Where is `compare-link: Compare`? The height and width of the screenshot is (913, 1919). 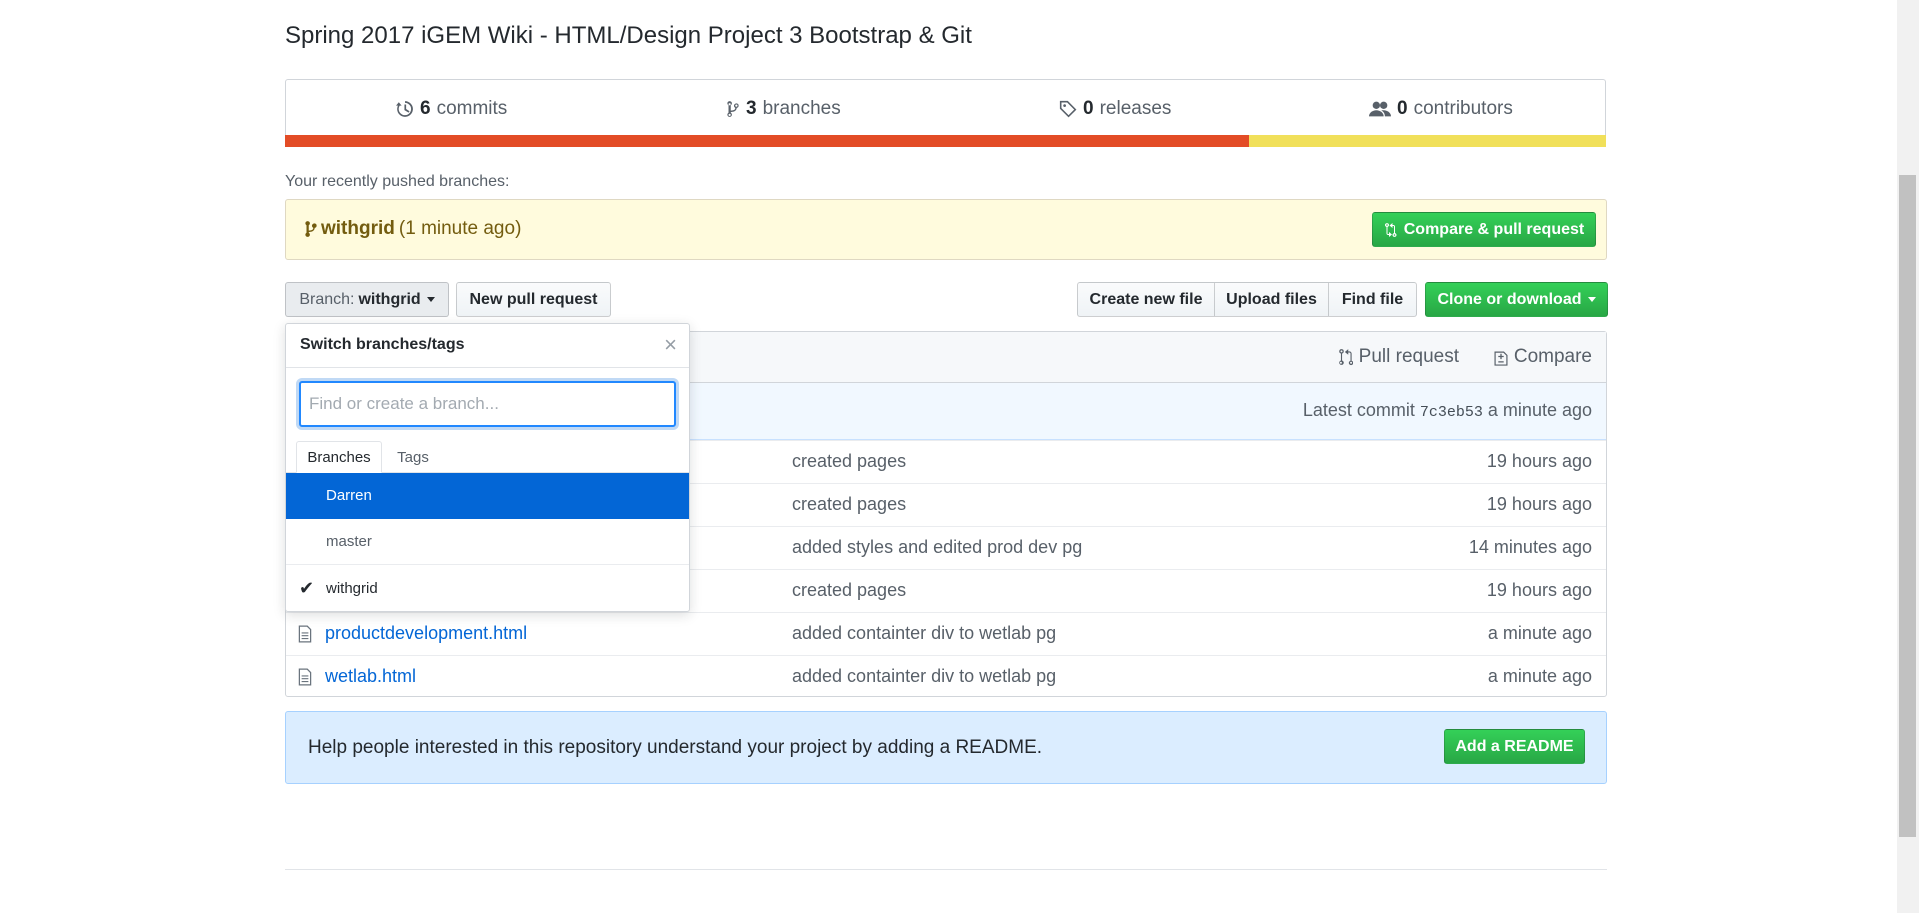
compare-link: Compare is located at coordinates (1543, 357).